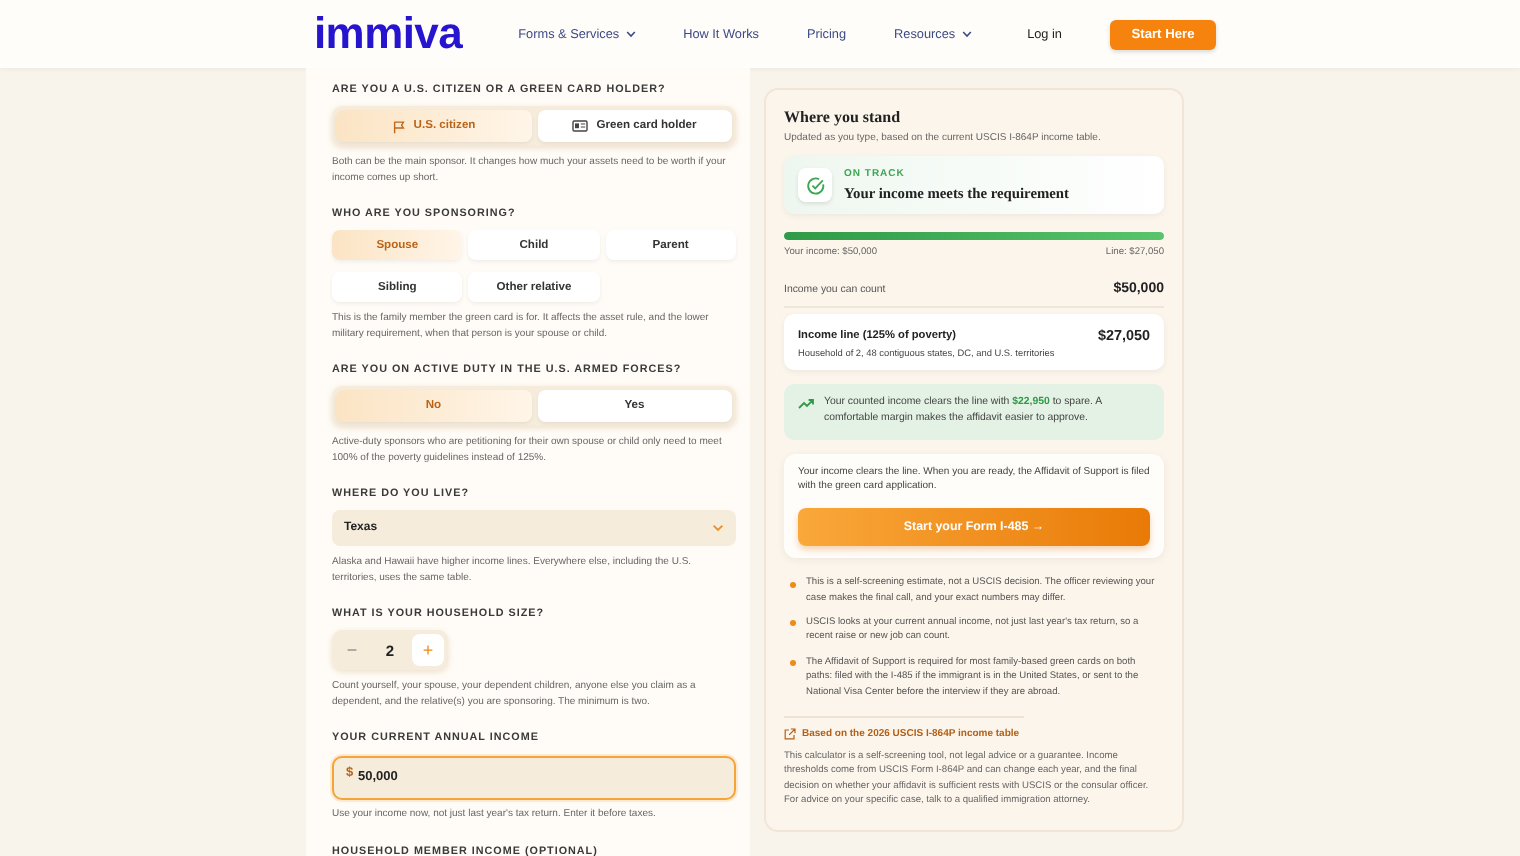 This screenshot has height=856, width=1520. I want to click on panel-title: Where you stand, so click(843, 117).